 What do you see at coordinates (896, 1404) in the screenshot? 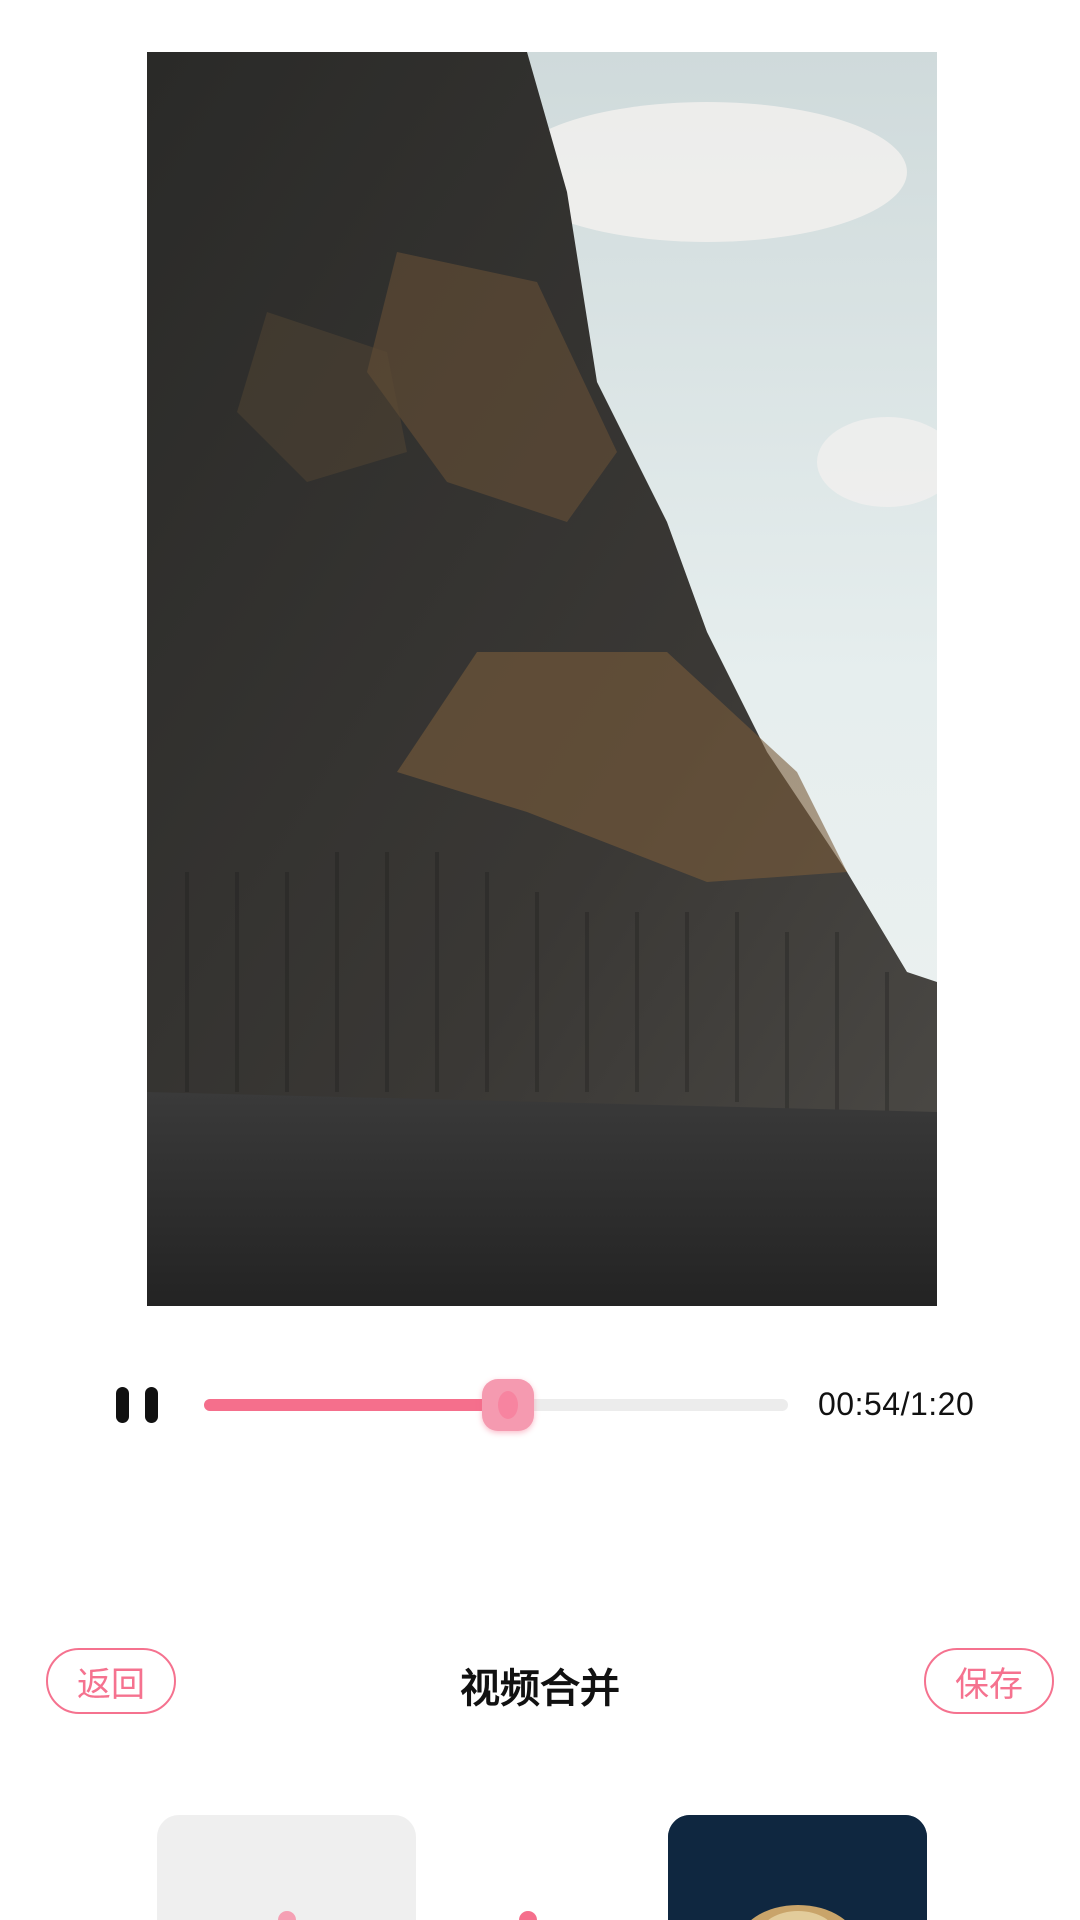
I see `time-display: 00:54/1:20` at bounding box center [896, 1404].